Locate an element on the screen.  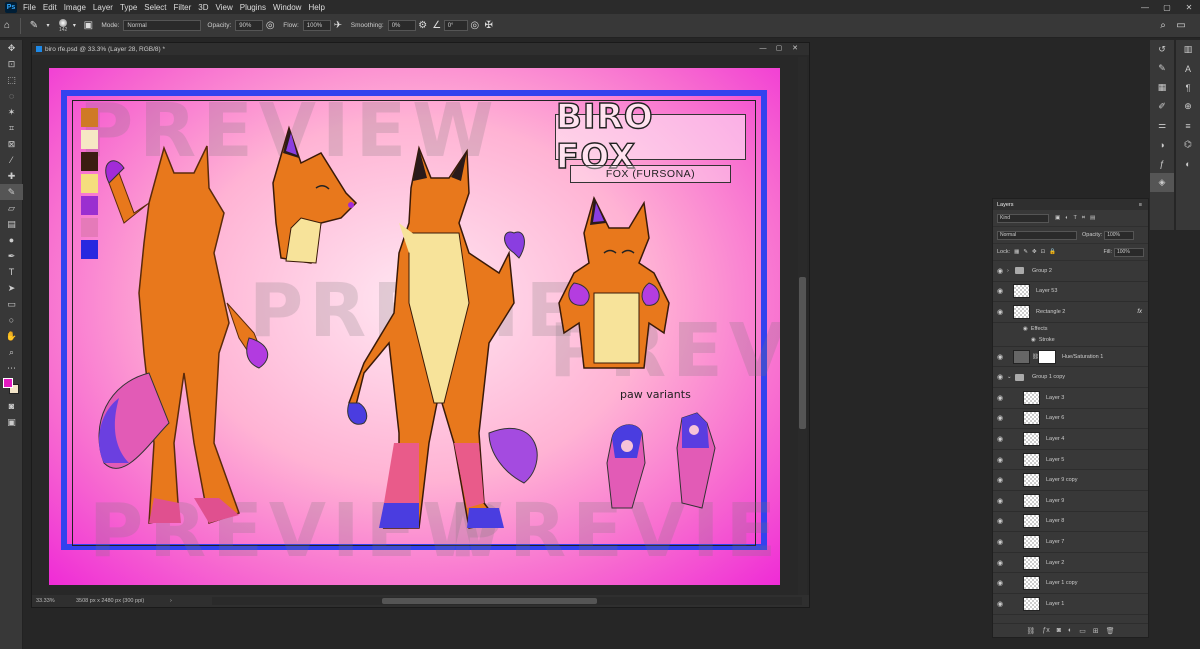
horizontal-scroll-thumb is located at coordinates (489, 601).